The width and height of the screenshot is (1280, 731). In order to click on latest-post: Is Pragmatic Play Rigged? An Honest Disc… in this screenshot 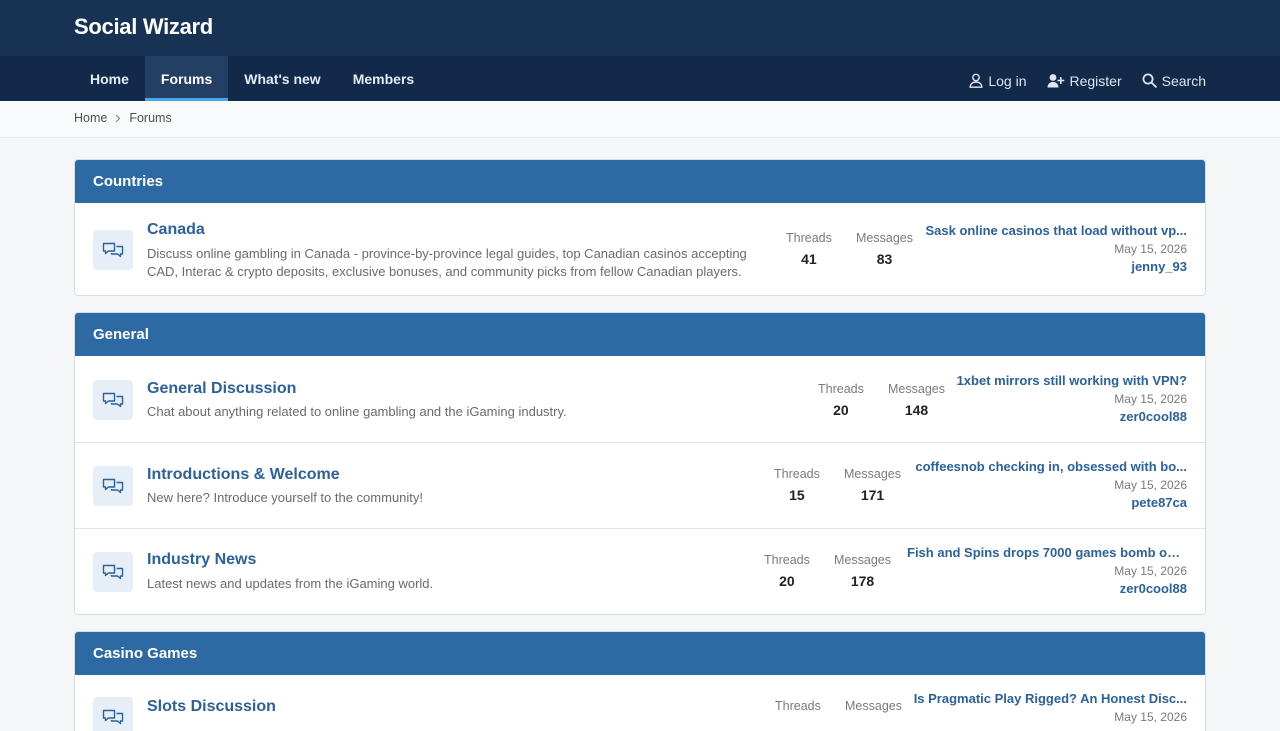, I will do `click(1047, 707)`.